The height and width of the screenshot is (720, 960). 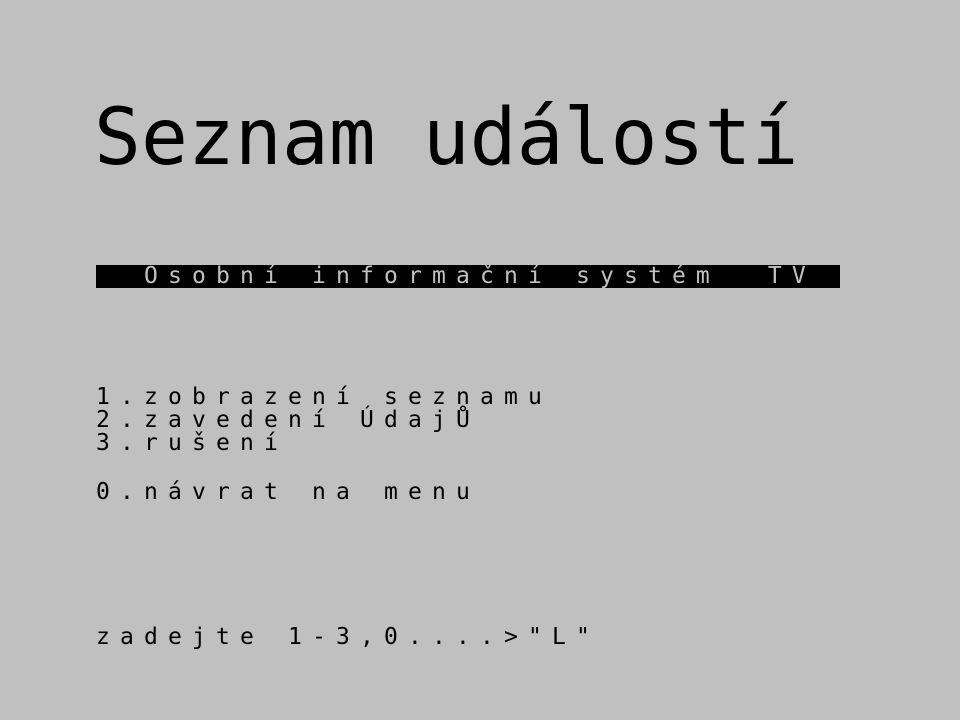 I want to click on banner-text: Osobní informační systém TV, so click(x=480, y=276).